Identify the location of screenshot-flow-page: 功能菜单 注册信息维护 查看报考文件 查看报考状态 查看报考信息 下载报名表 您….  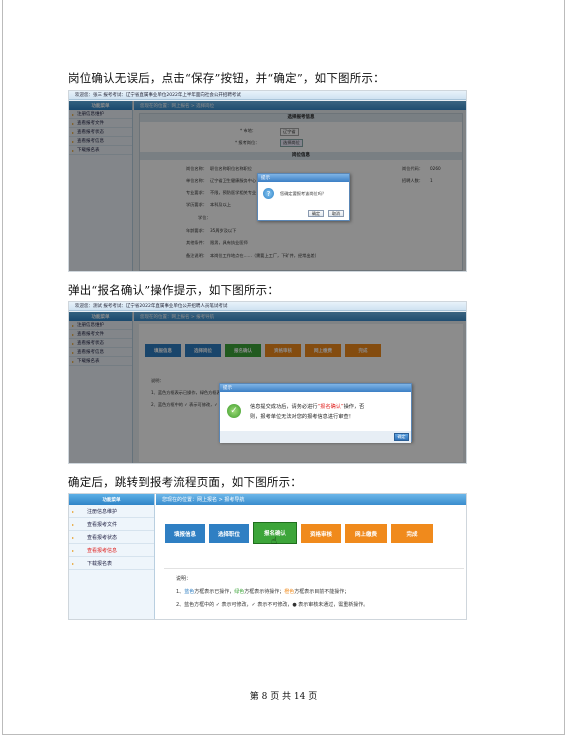
(267, 556).